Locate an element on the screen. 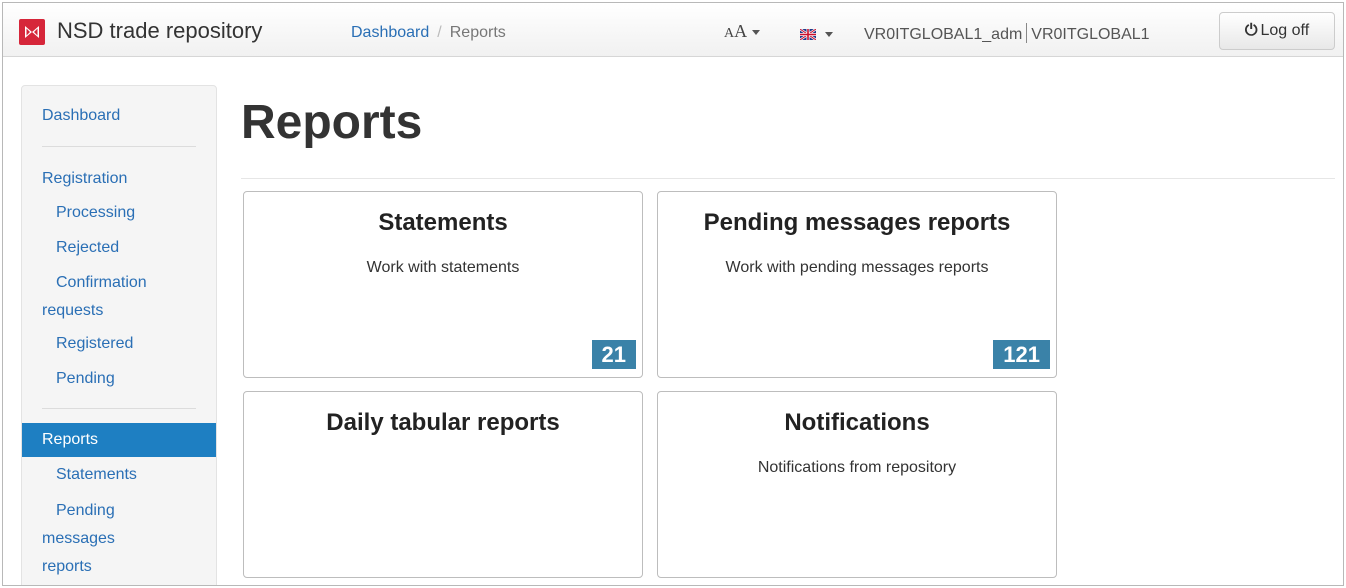 This screenshot has width=1346, height=588. logoff-button: ⏻ Log off is located at coordinates (1277, 31).